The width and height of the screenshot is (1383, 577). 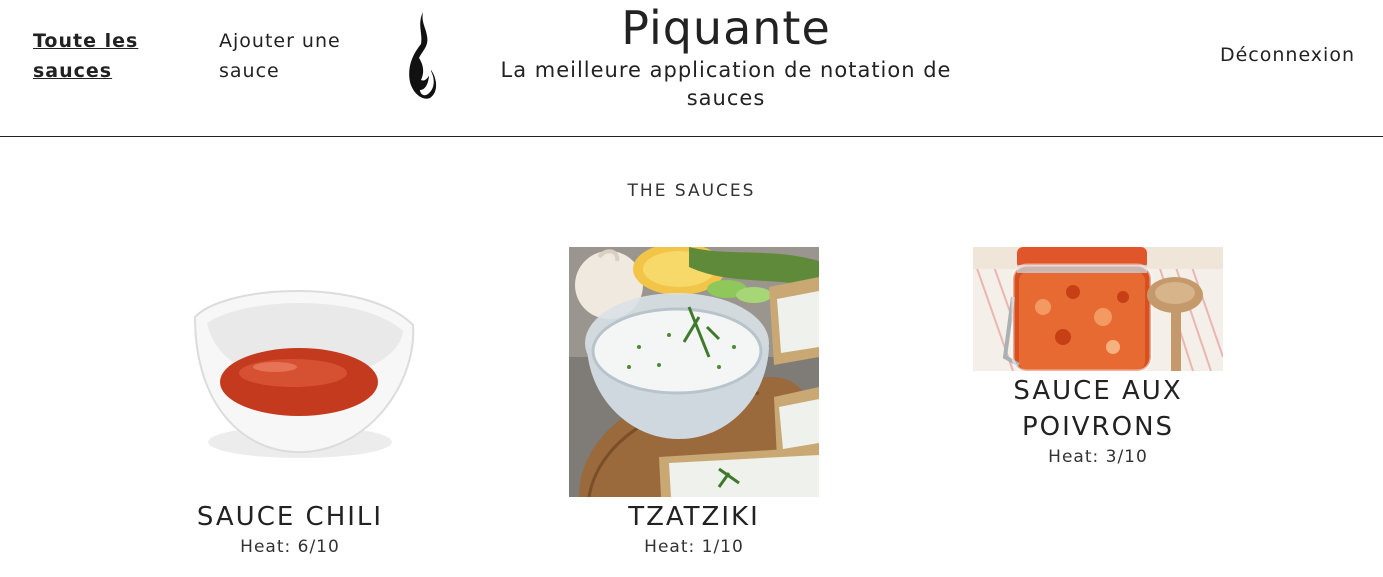 I want to click on sauce-heat: Heat: 3/10, so click(x=1098, y=457).